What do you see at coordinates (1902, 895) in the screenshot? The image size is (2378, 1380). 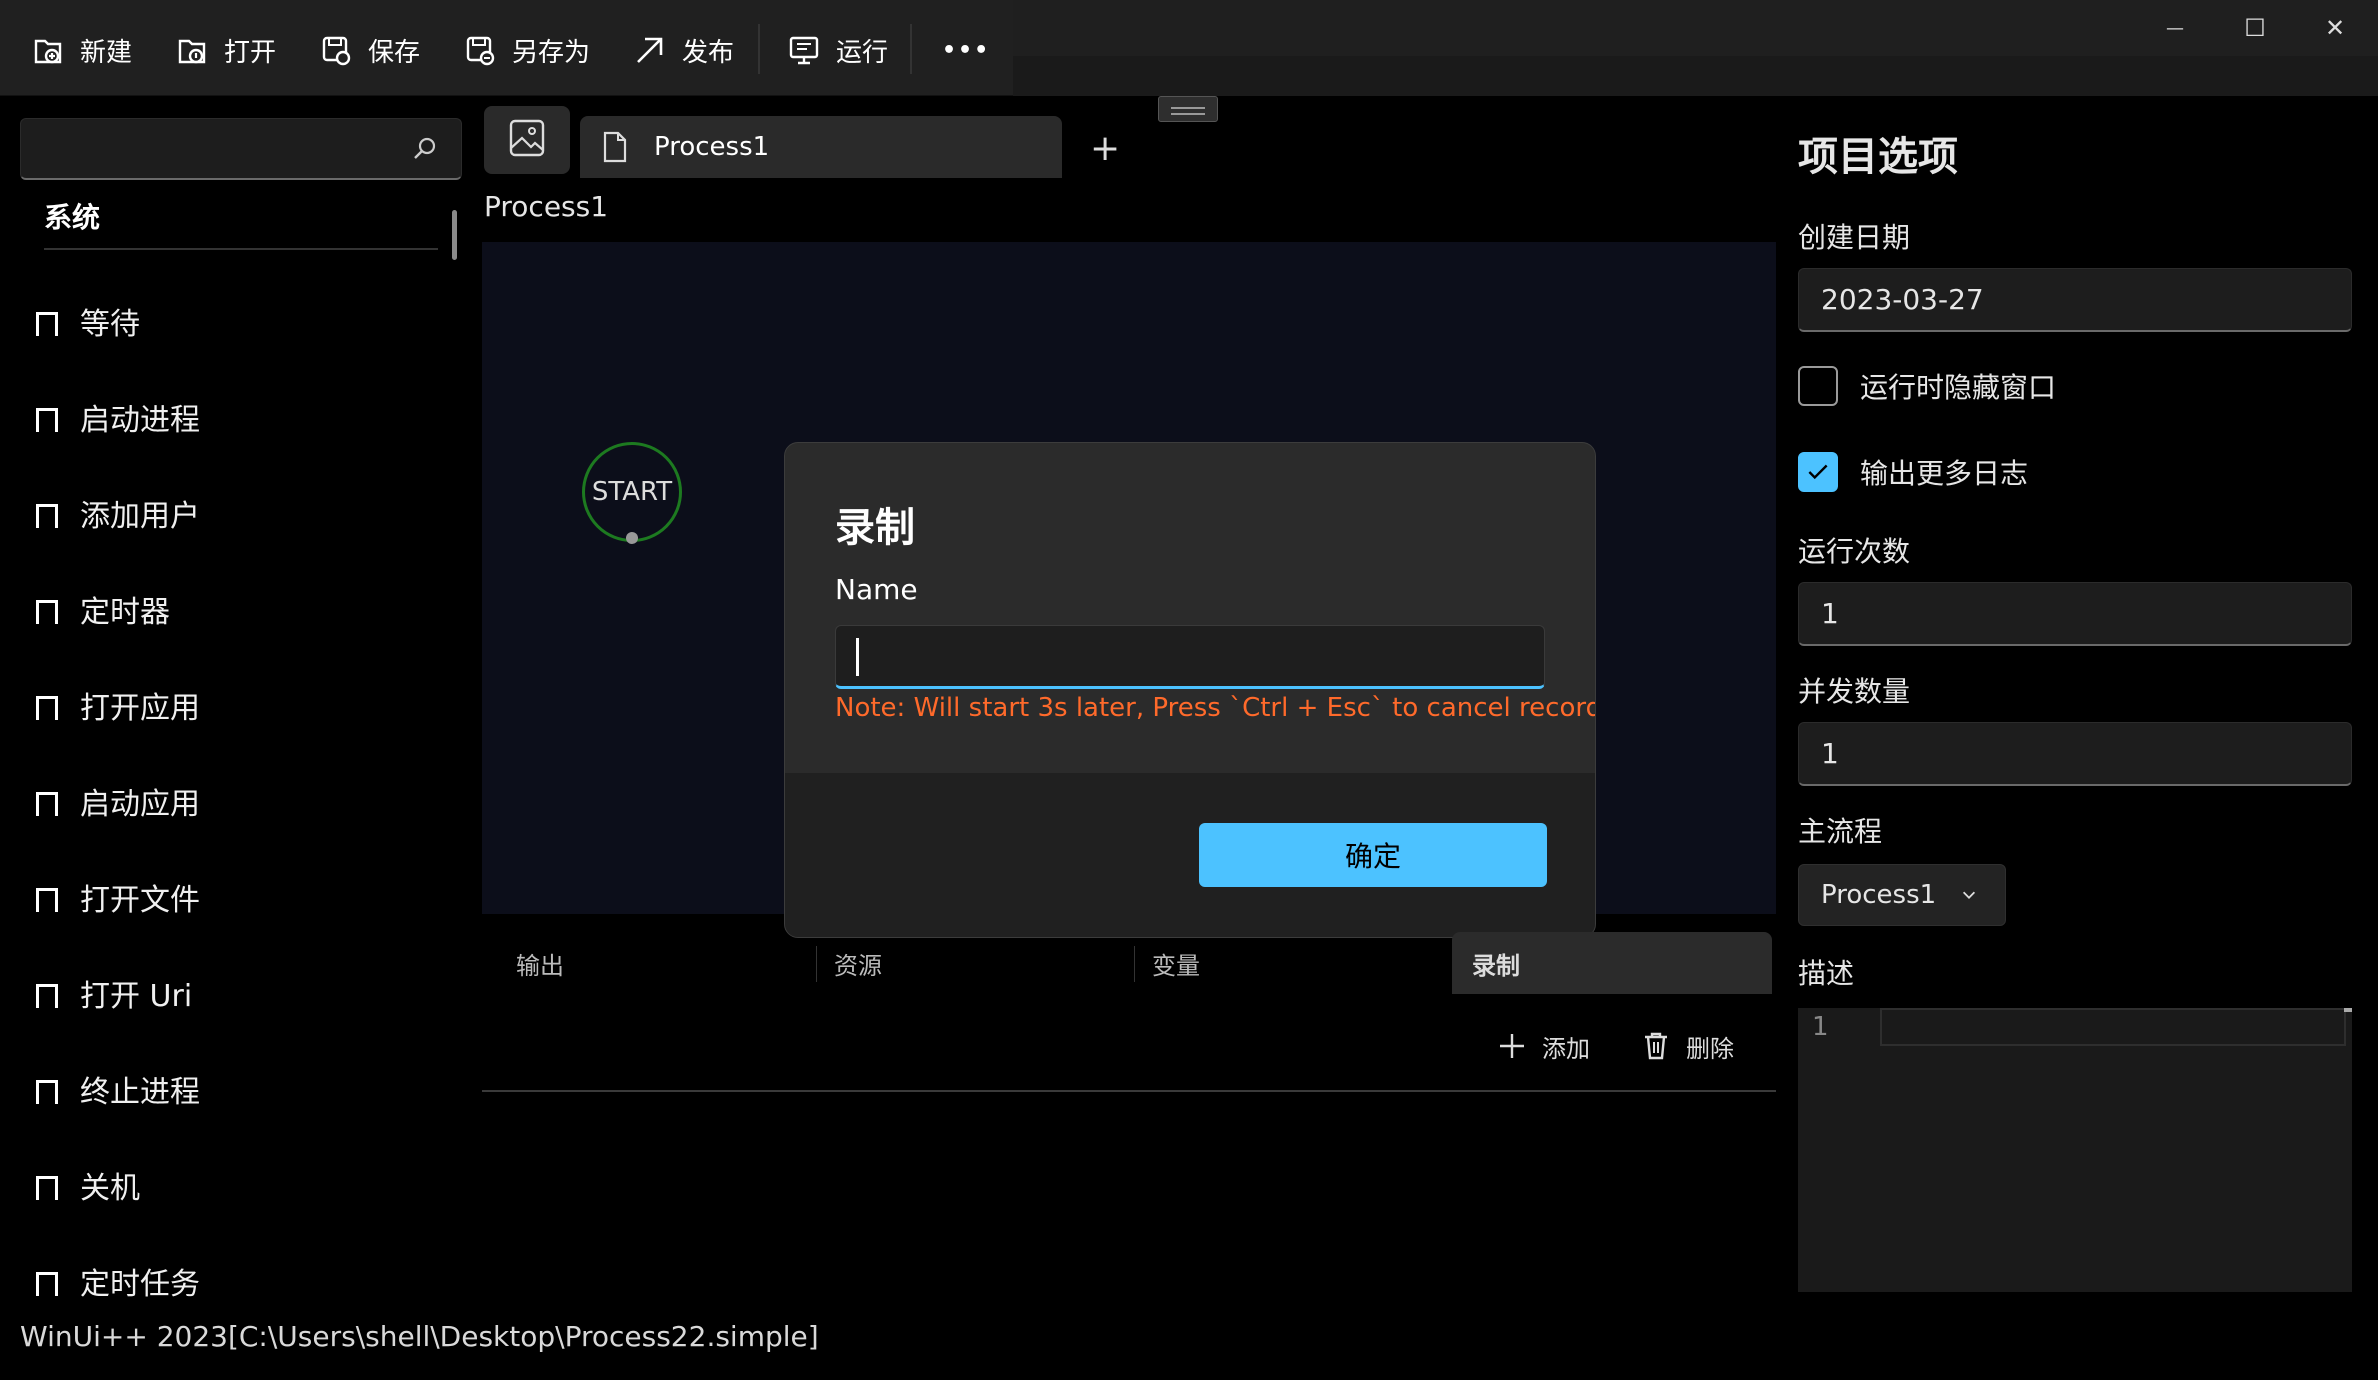 I see `main-flow-dropdown: Process1` at bounding box center [1902, 895].